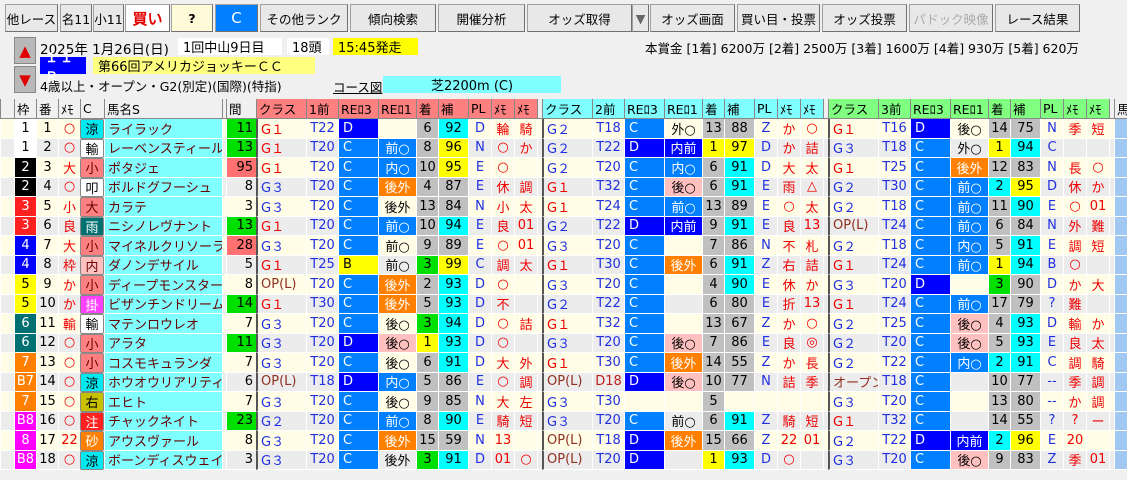 Image resolution: width=1127 pixels, height=480 pixels. Describe the element at coordinates (788, 304) in the screenshot. I see `memo-1: 折` at that location.